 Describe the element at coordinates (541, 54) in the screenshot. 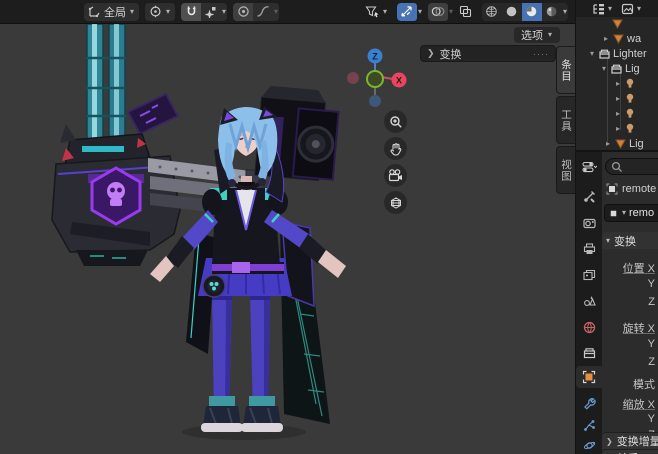

I see `drag-grip-icon: ····` at that location.